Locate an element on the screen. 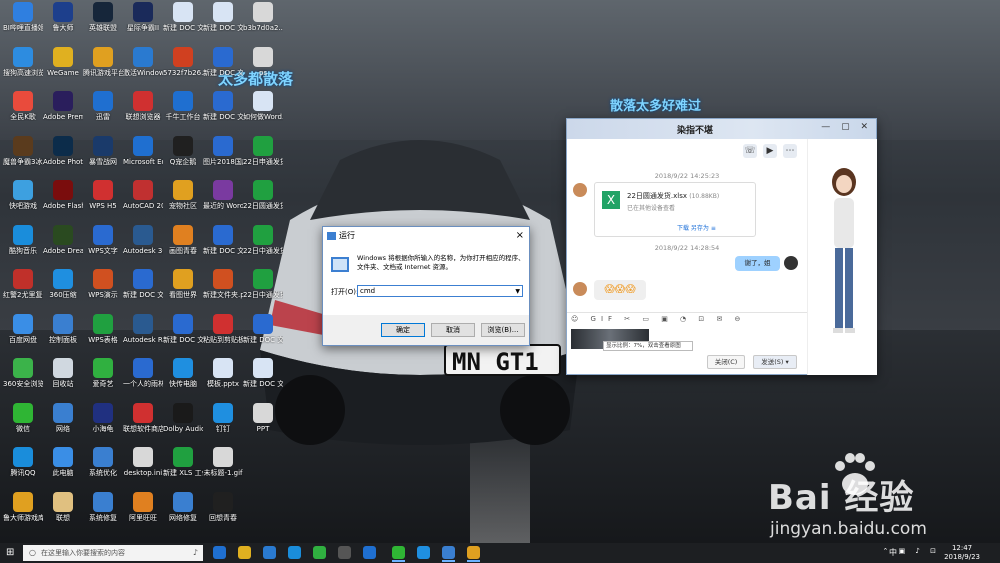 Image resolution: width=1000 pixels, height=563 pixels. desktop-icon: 看图世界 is located at coordinates (183, 290).